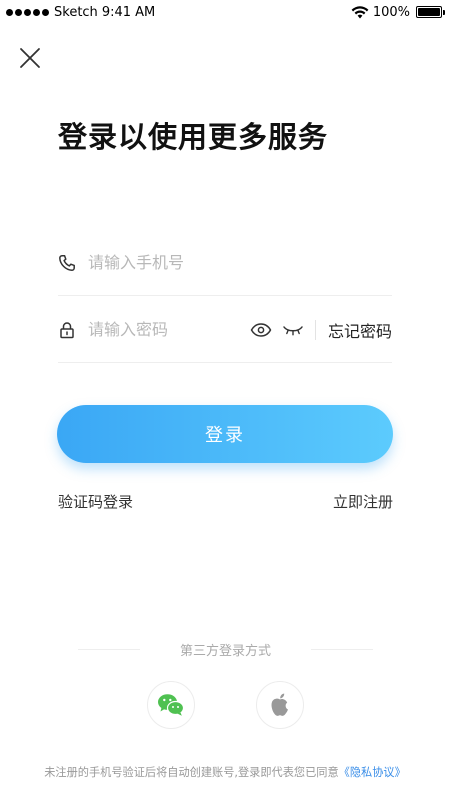 The width and height of the screenshot is (450, 800). What do you see at coordinates (168, 329) in the screenshot?
I see `password-input` at bounding box center [168, 329].